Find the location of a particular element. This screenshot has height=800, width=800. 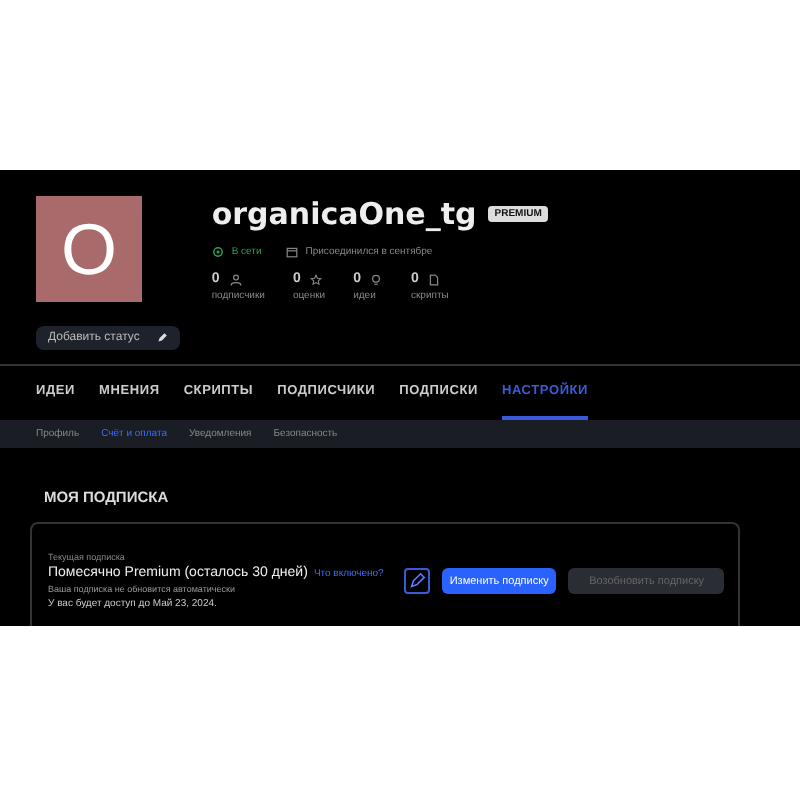

avatar: O is located at coordinates (89, 249).